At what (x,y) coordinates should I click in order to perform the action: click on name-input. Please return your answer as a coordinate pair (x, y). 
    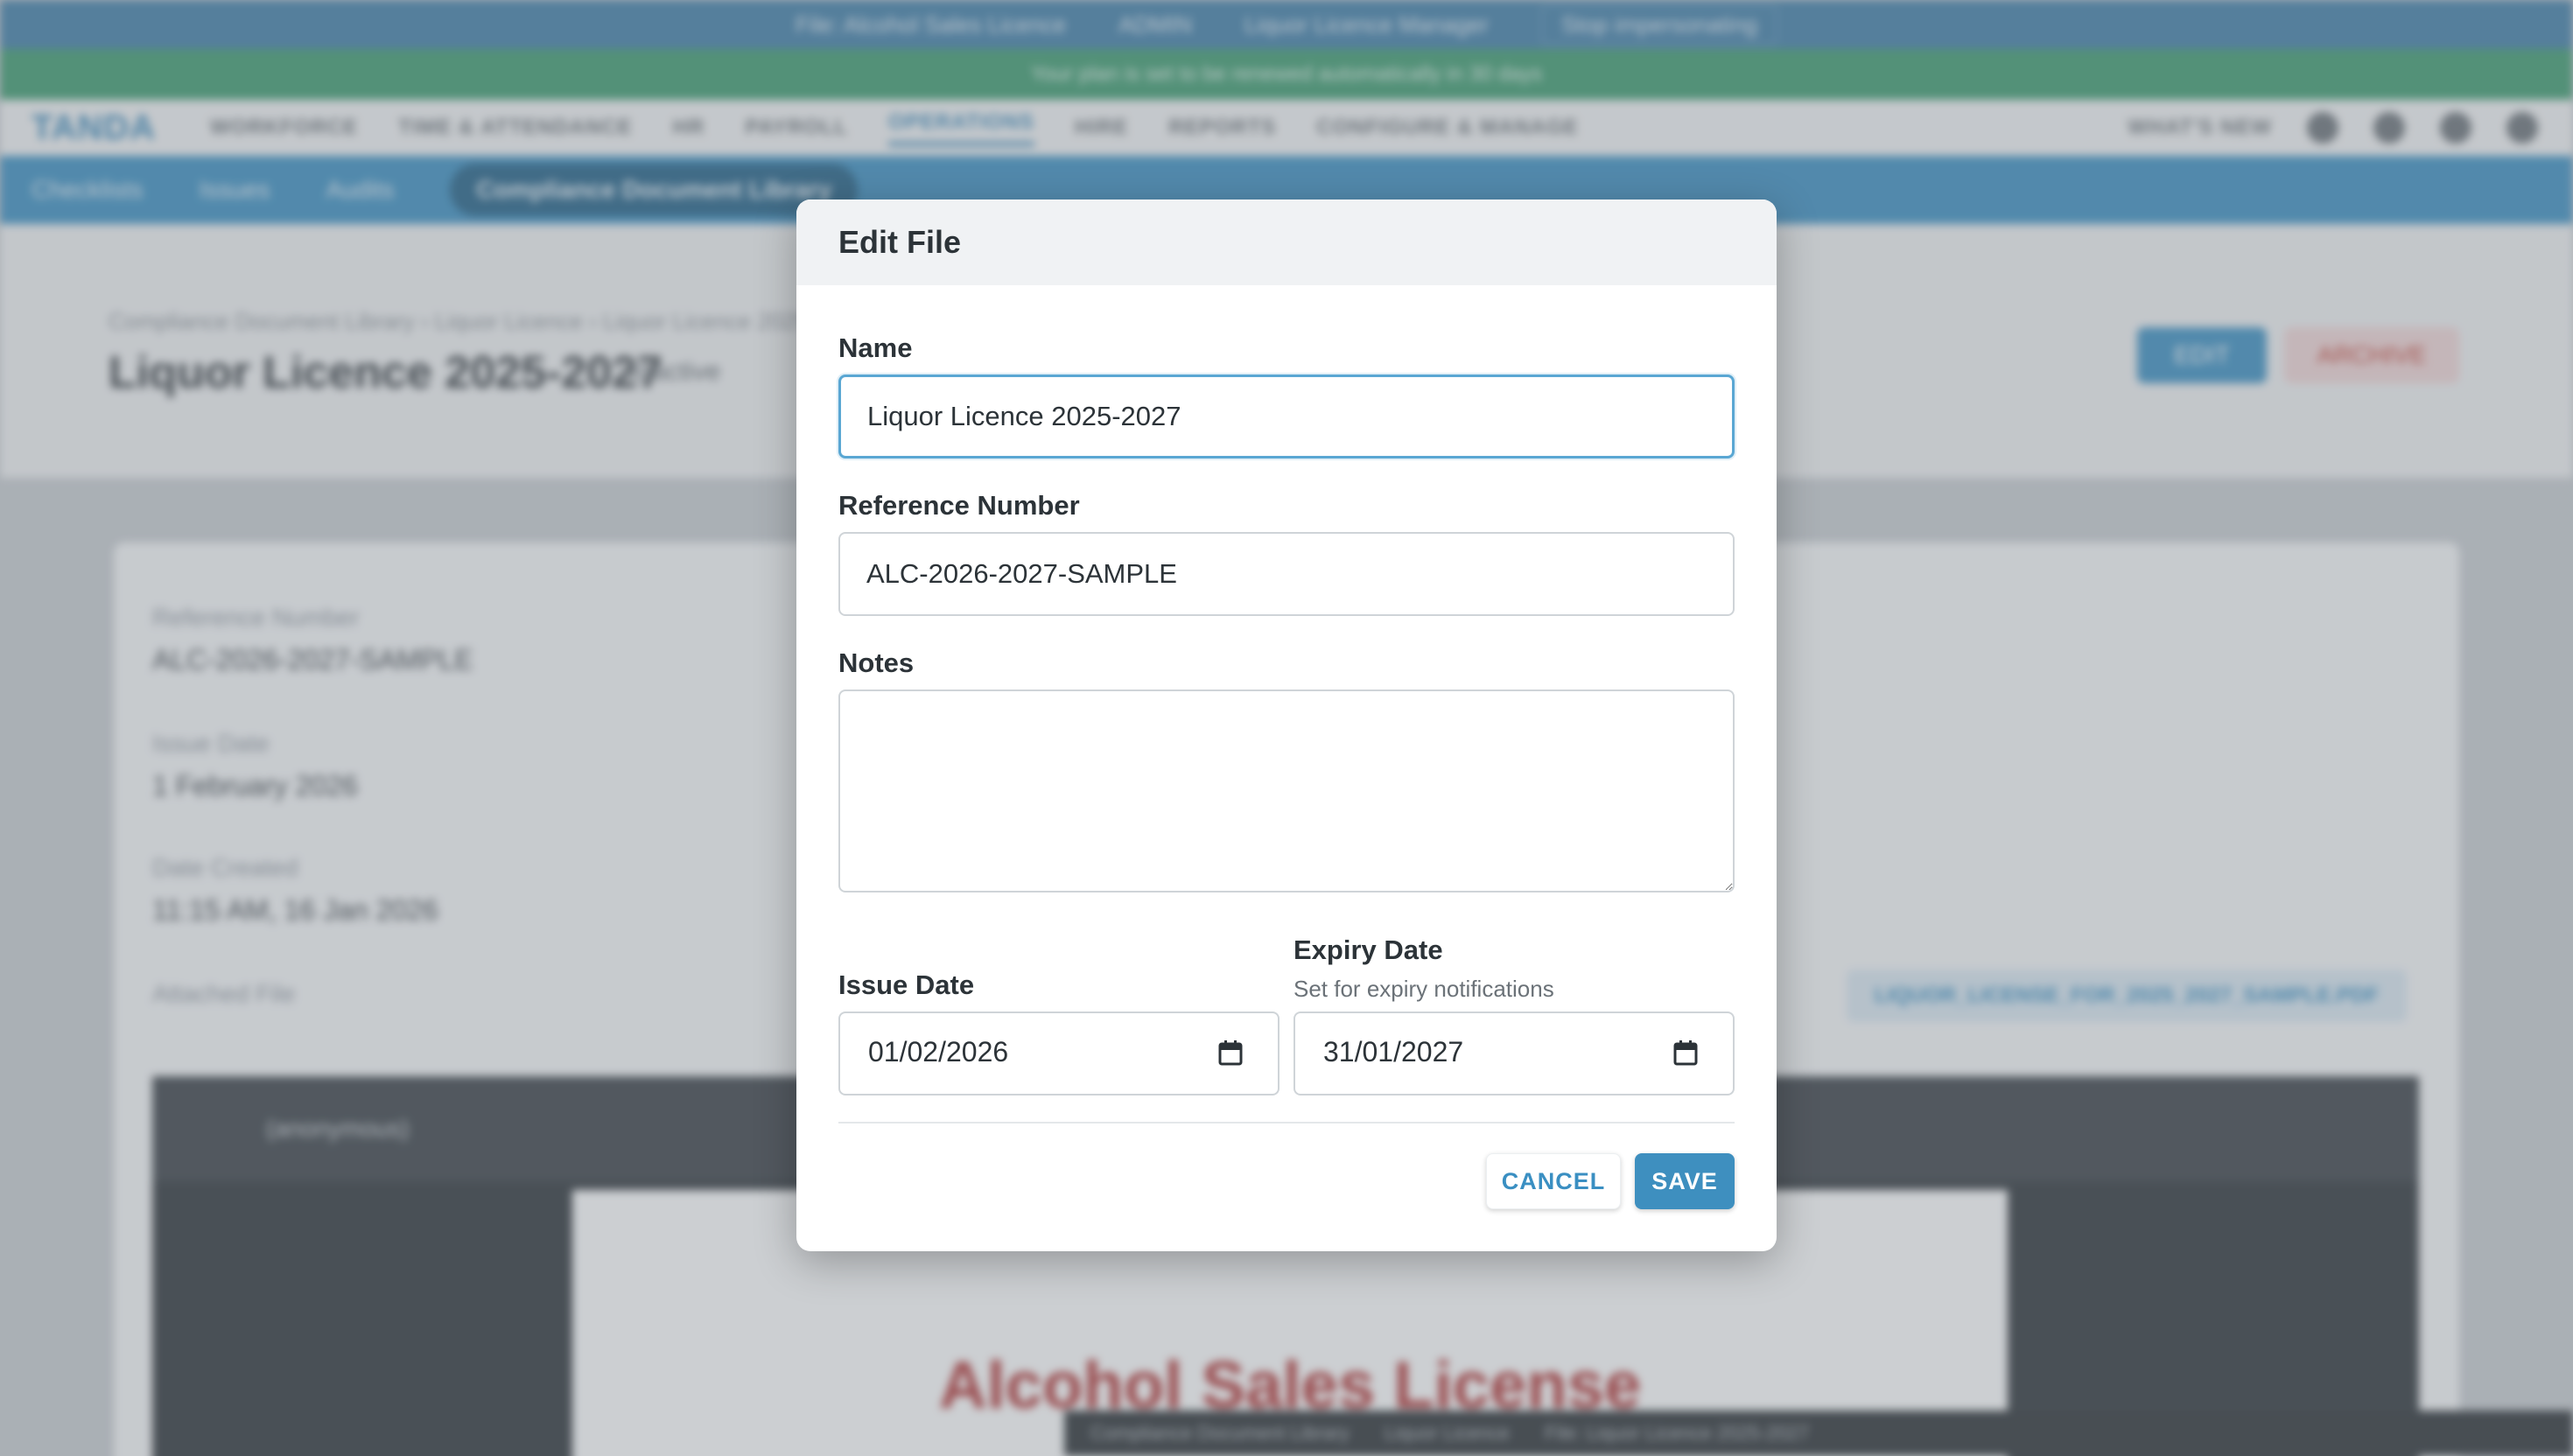
    Looking at the image, I should click on (1286, 416).